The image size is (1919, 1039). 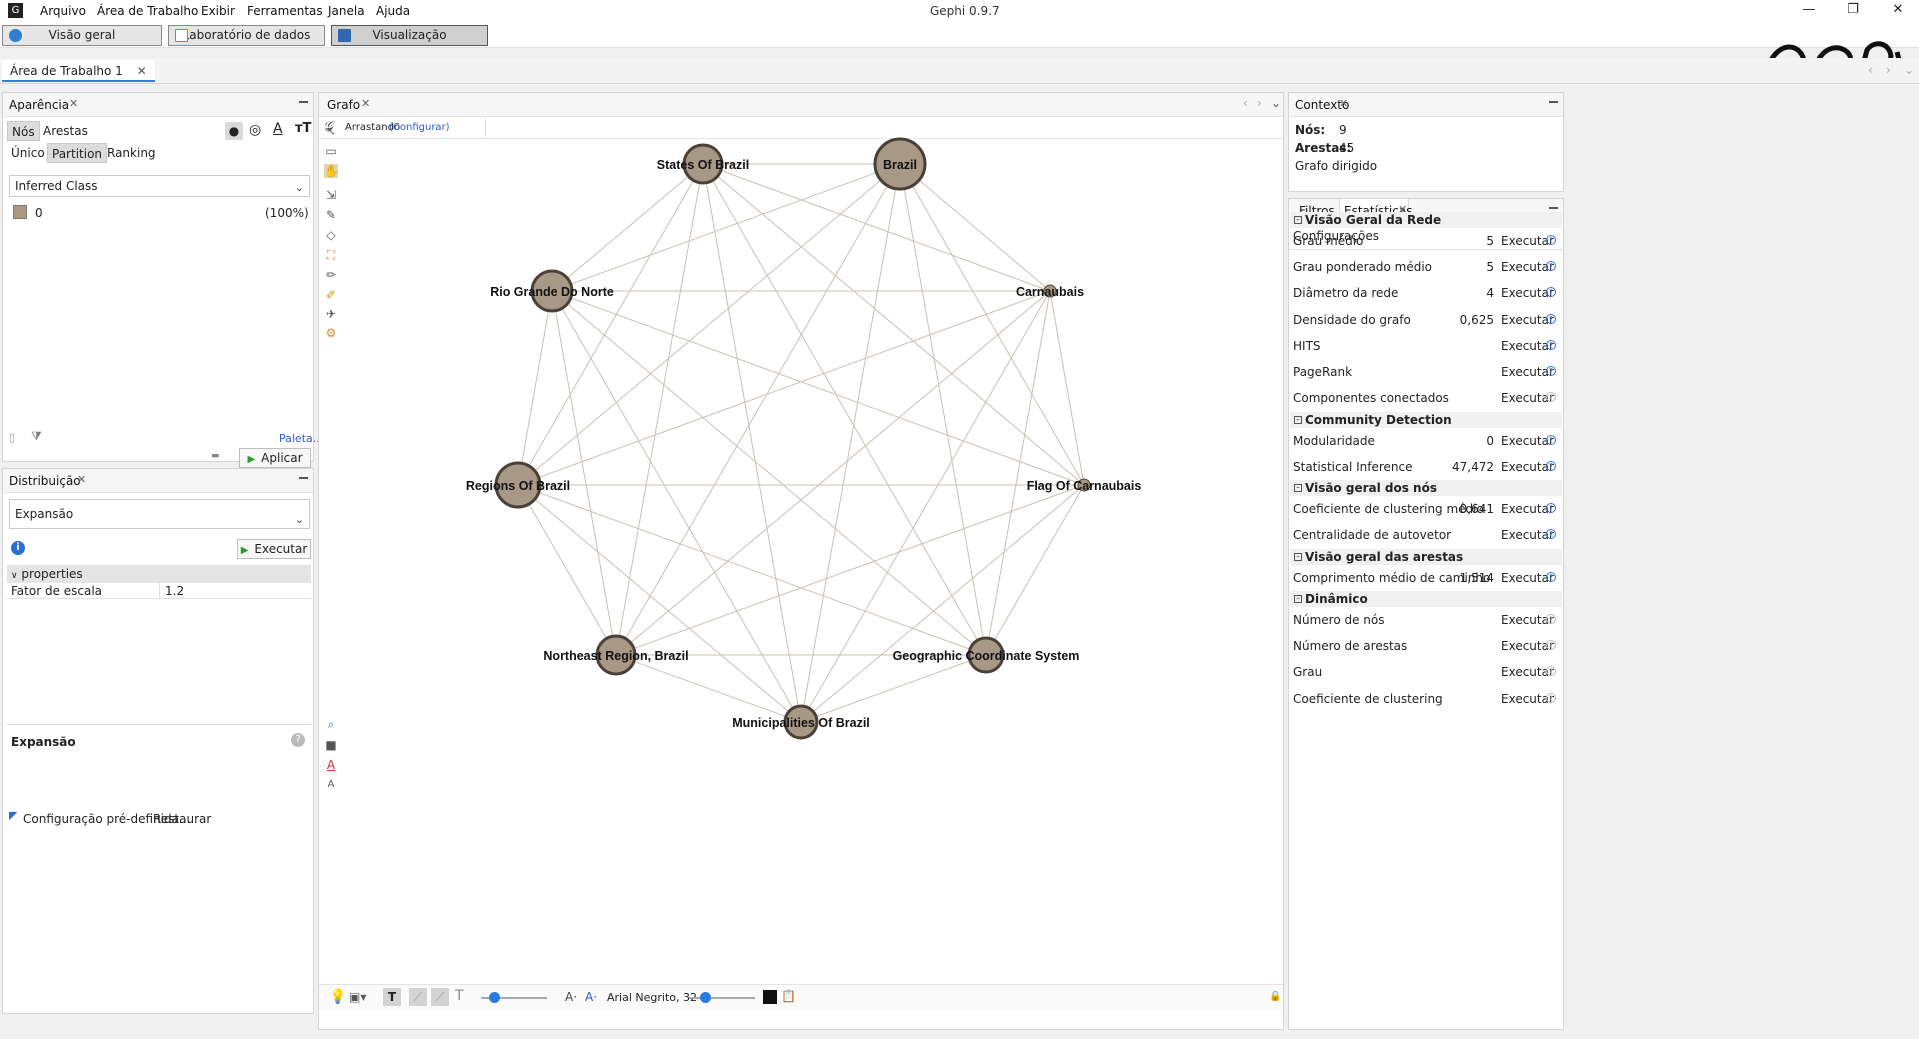 I want to click on font-size-slider, so click(x=722, y=998).